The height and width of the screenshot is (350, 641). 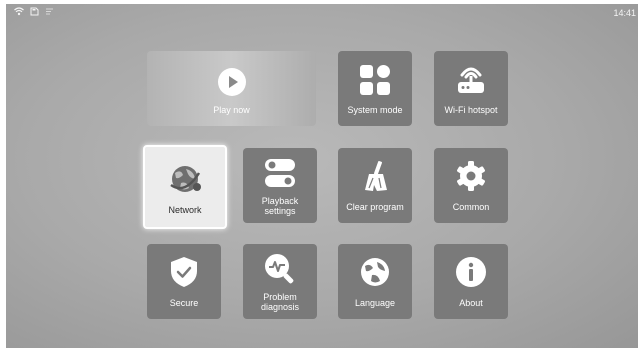 What do you see at coordinates (375, 272) in the screenshot?
I see `globe-icon` at bounding box center [375, 272].